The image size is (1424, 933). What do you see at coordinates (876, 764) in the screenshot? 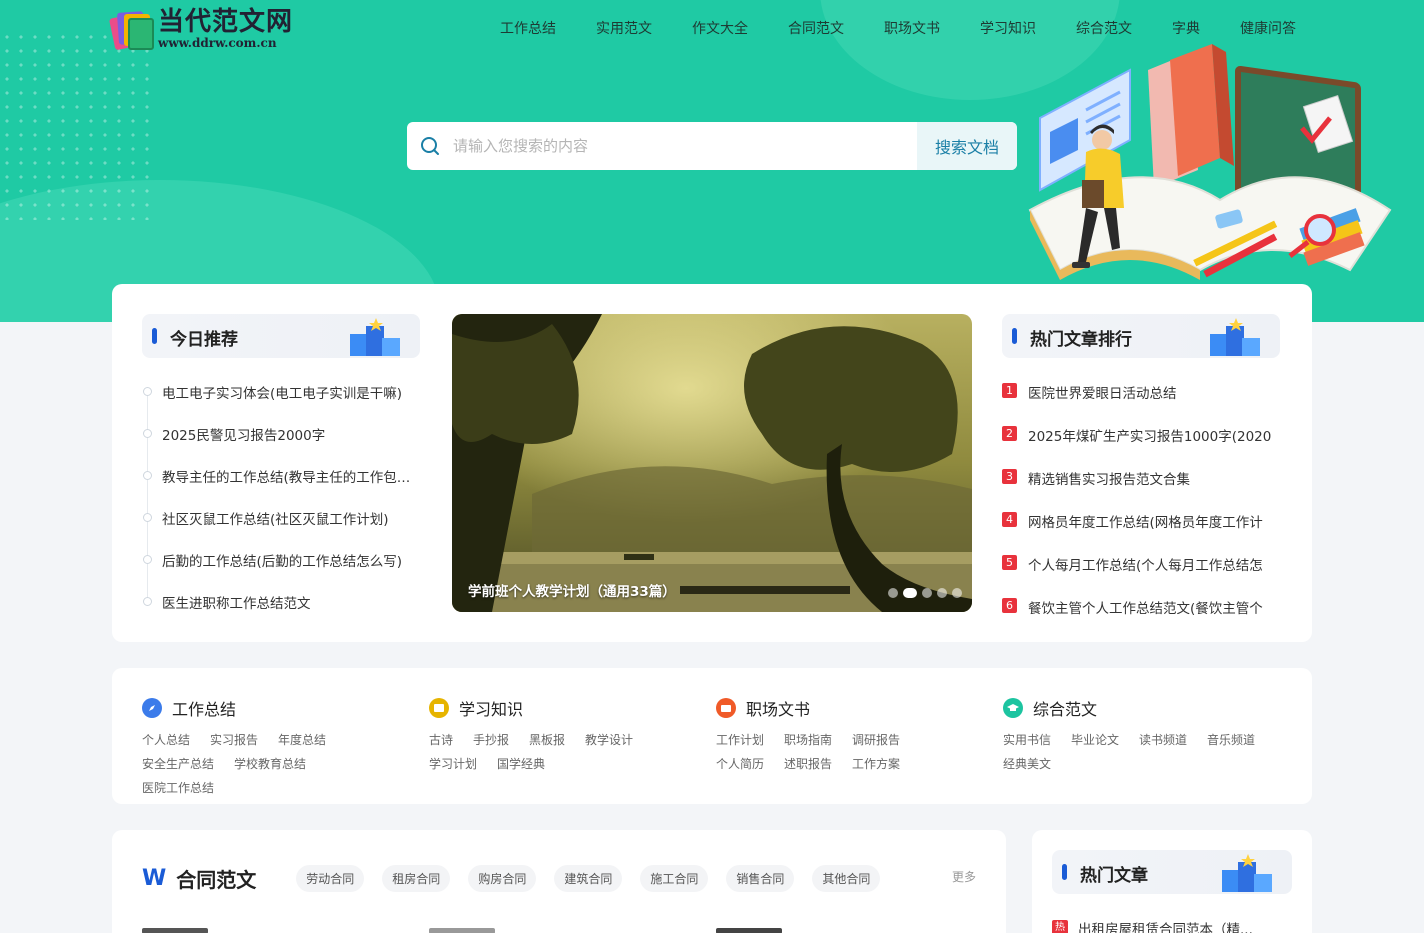
I see `category-link: 工作方案` at bounding box center [876, 764].